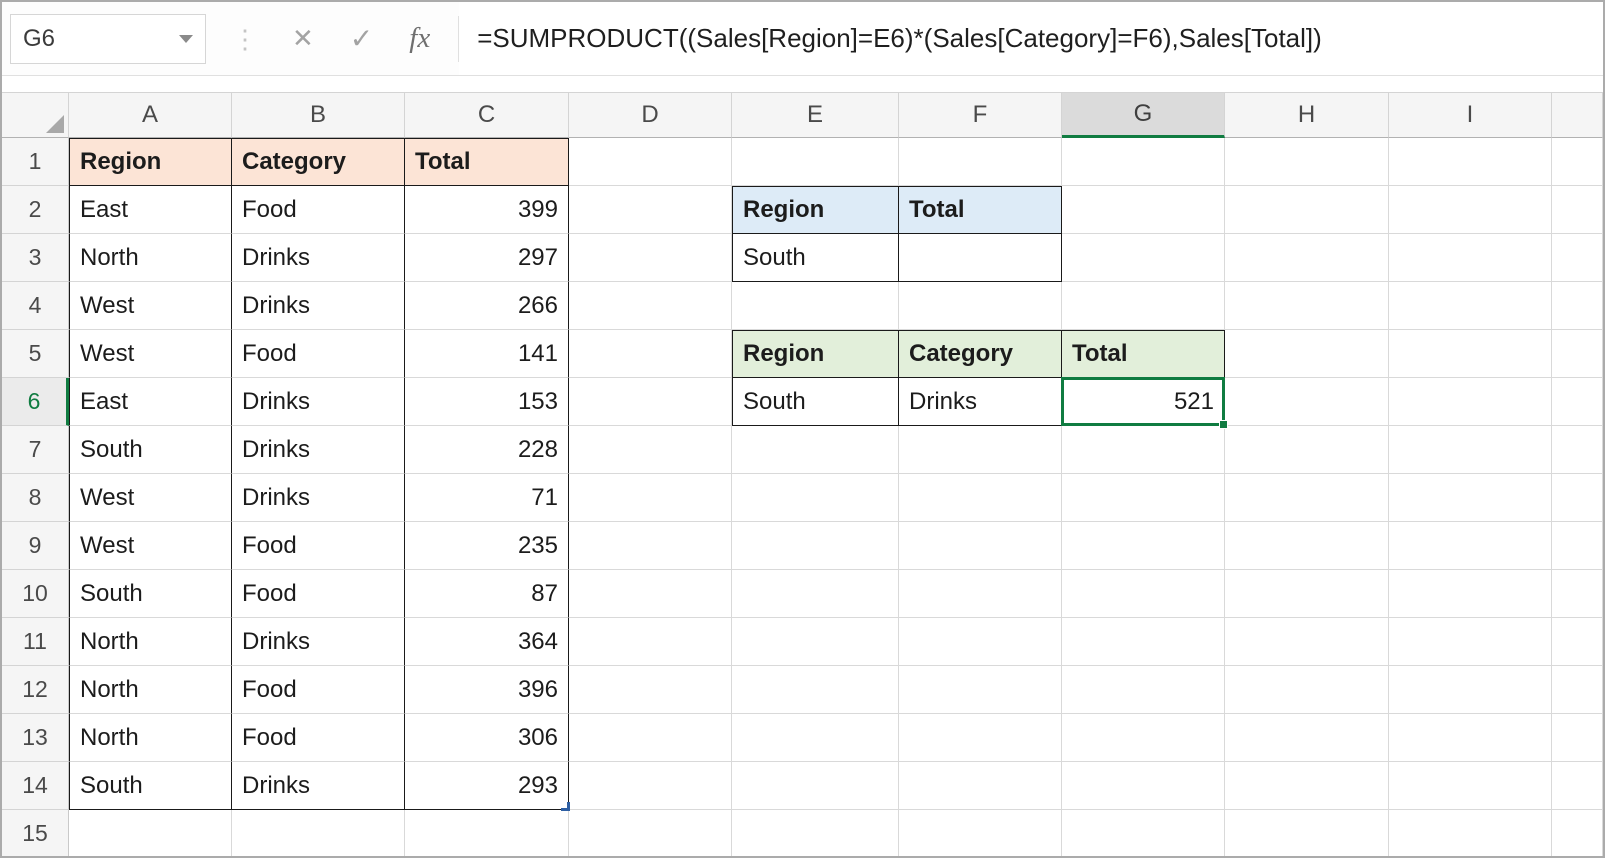 This screenshot has width=1605, height=858. Describe the element at coordinates (650, 306) in the screenshot. I see `cell-D4` at that location.